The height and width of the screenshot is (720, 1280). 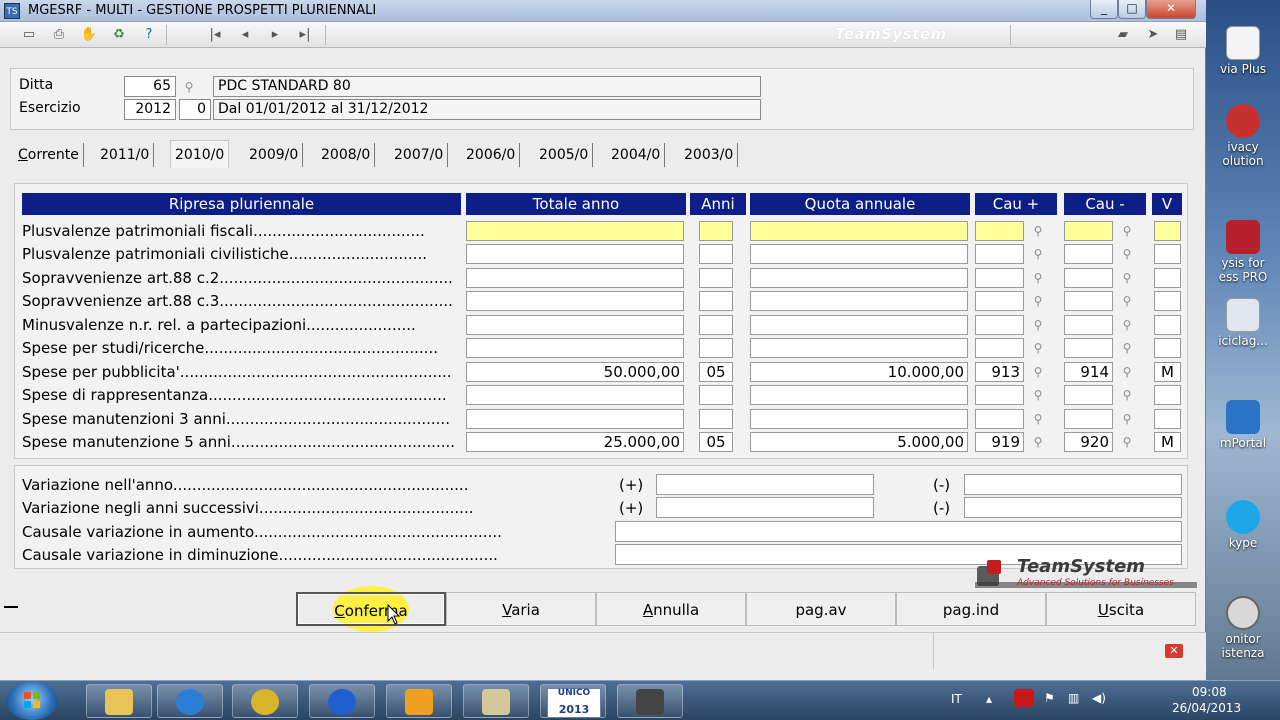 What do you see at coordinates (999, 442) in the screenshot?
I see `cau-plus-cell: 919` at bounding box center [999, 442].